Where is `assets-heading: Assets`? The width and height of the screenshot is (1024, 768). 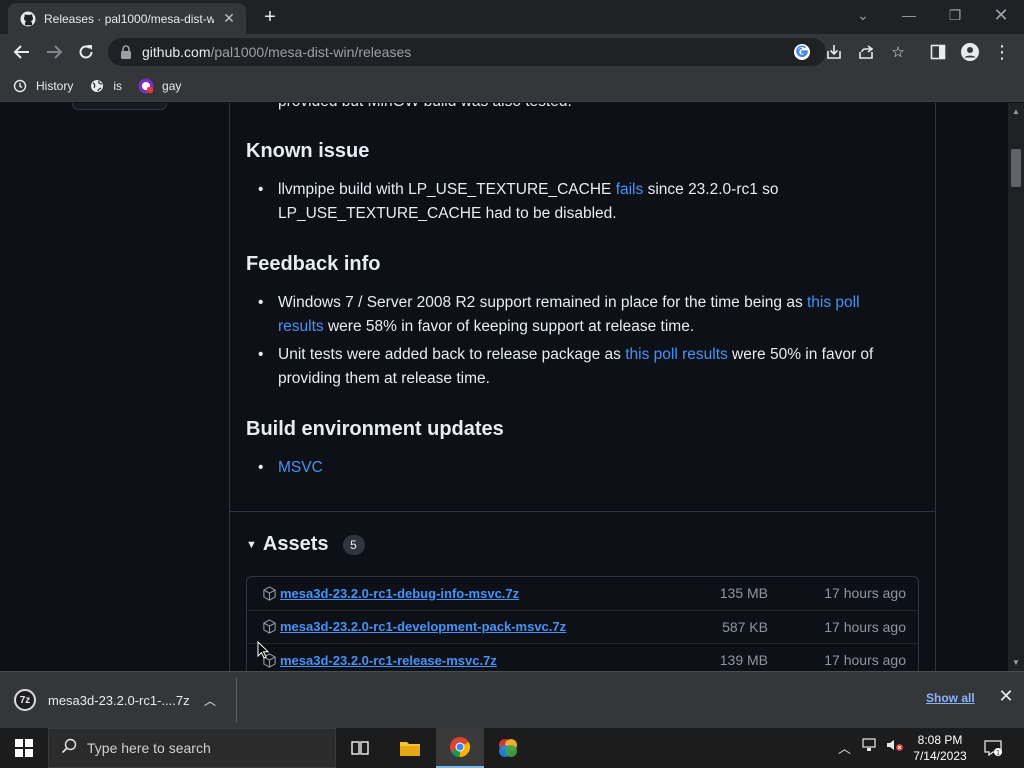
assets-heading: Assets is located at coordinates (295, 544).